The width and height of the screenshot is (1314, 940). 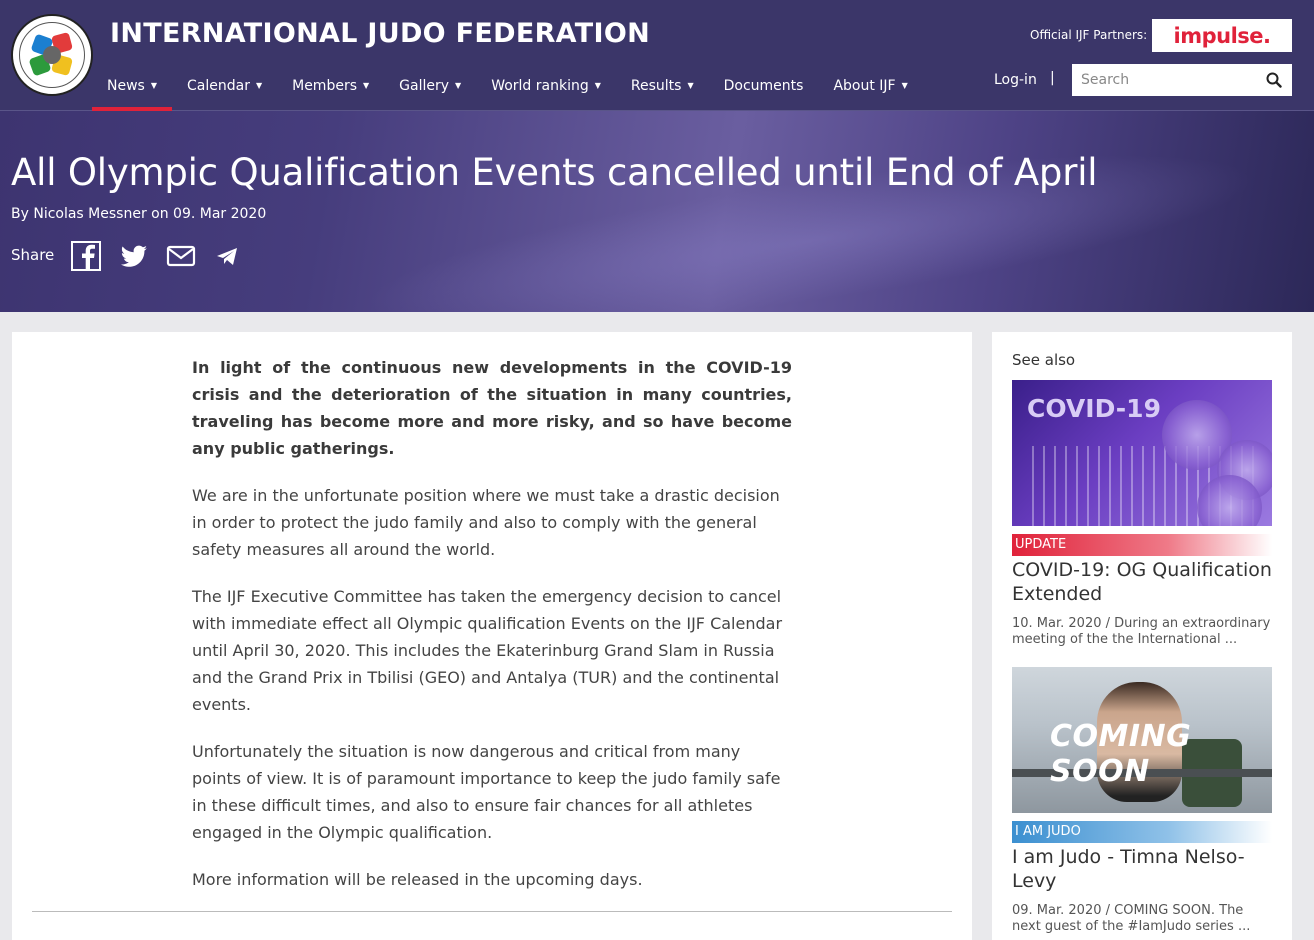 I want to click on nav-item-members: Members ▼, so click(x=330, y=85).